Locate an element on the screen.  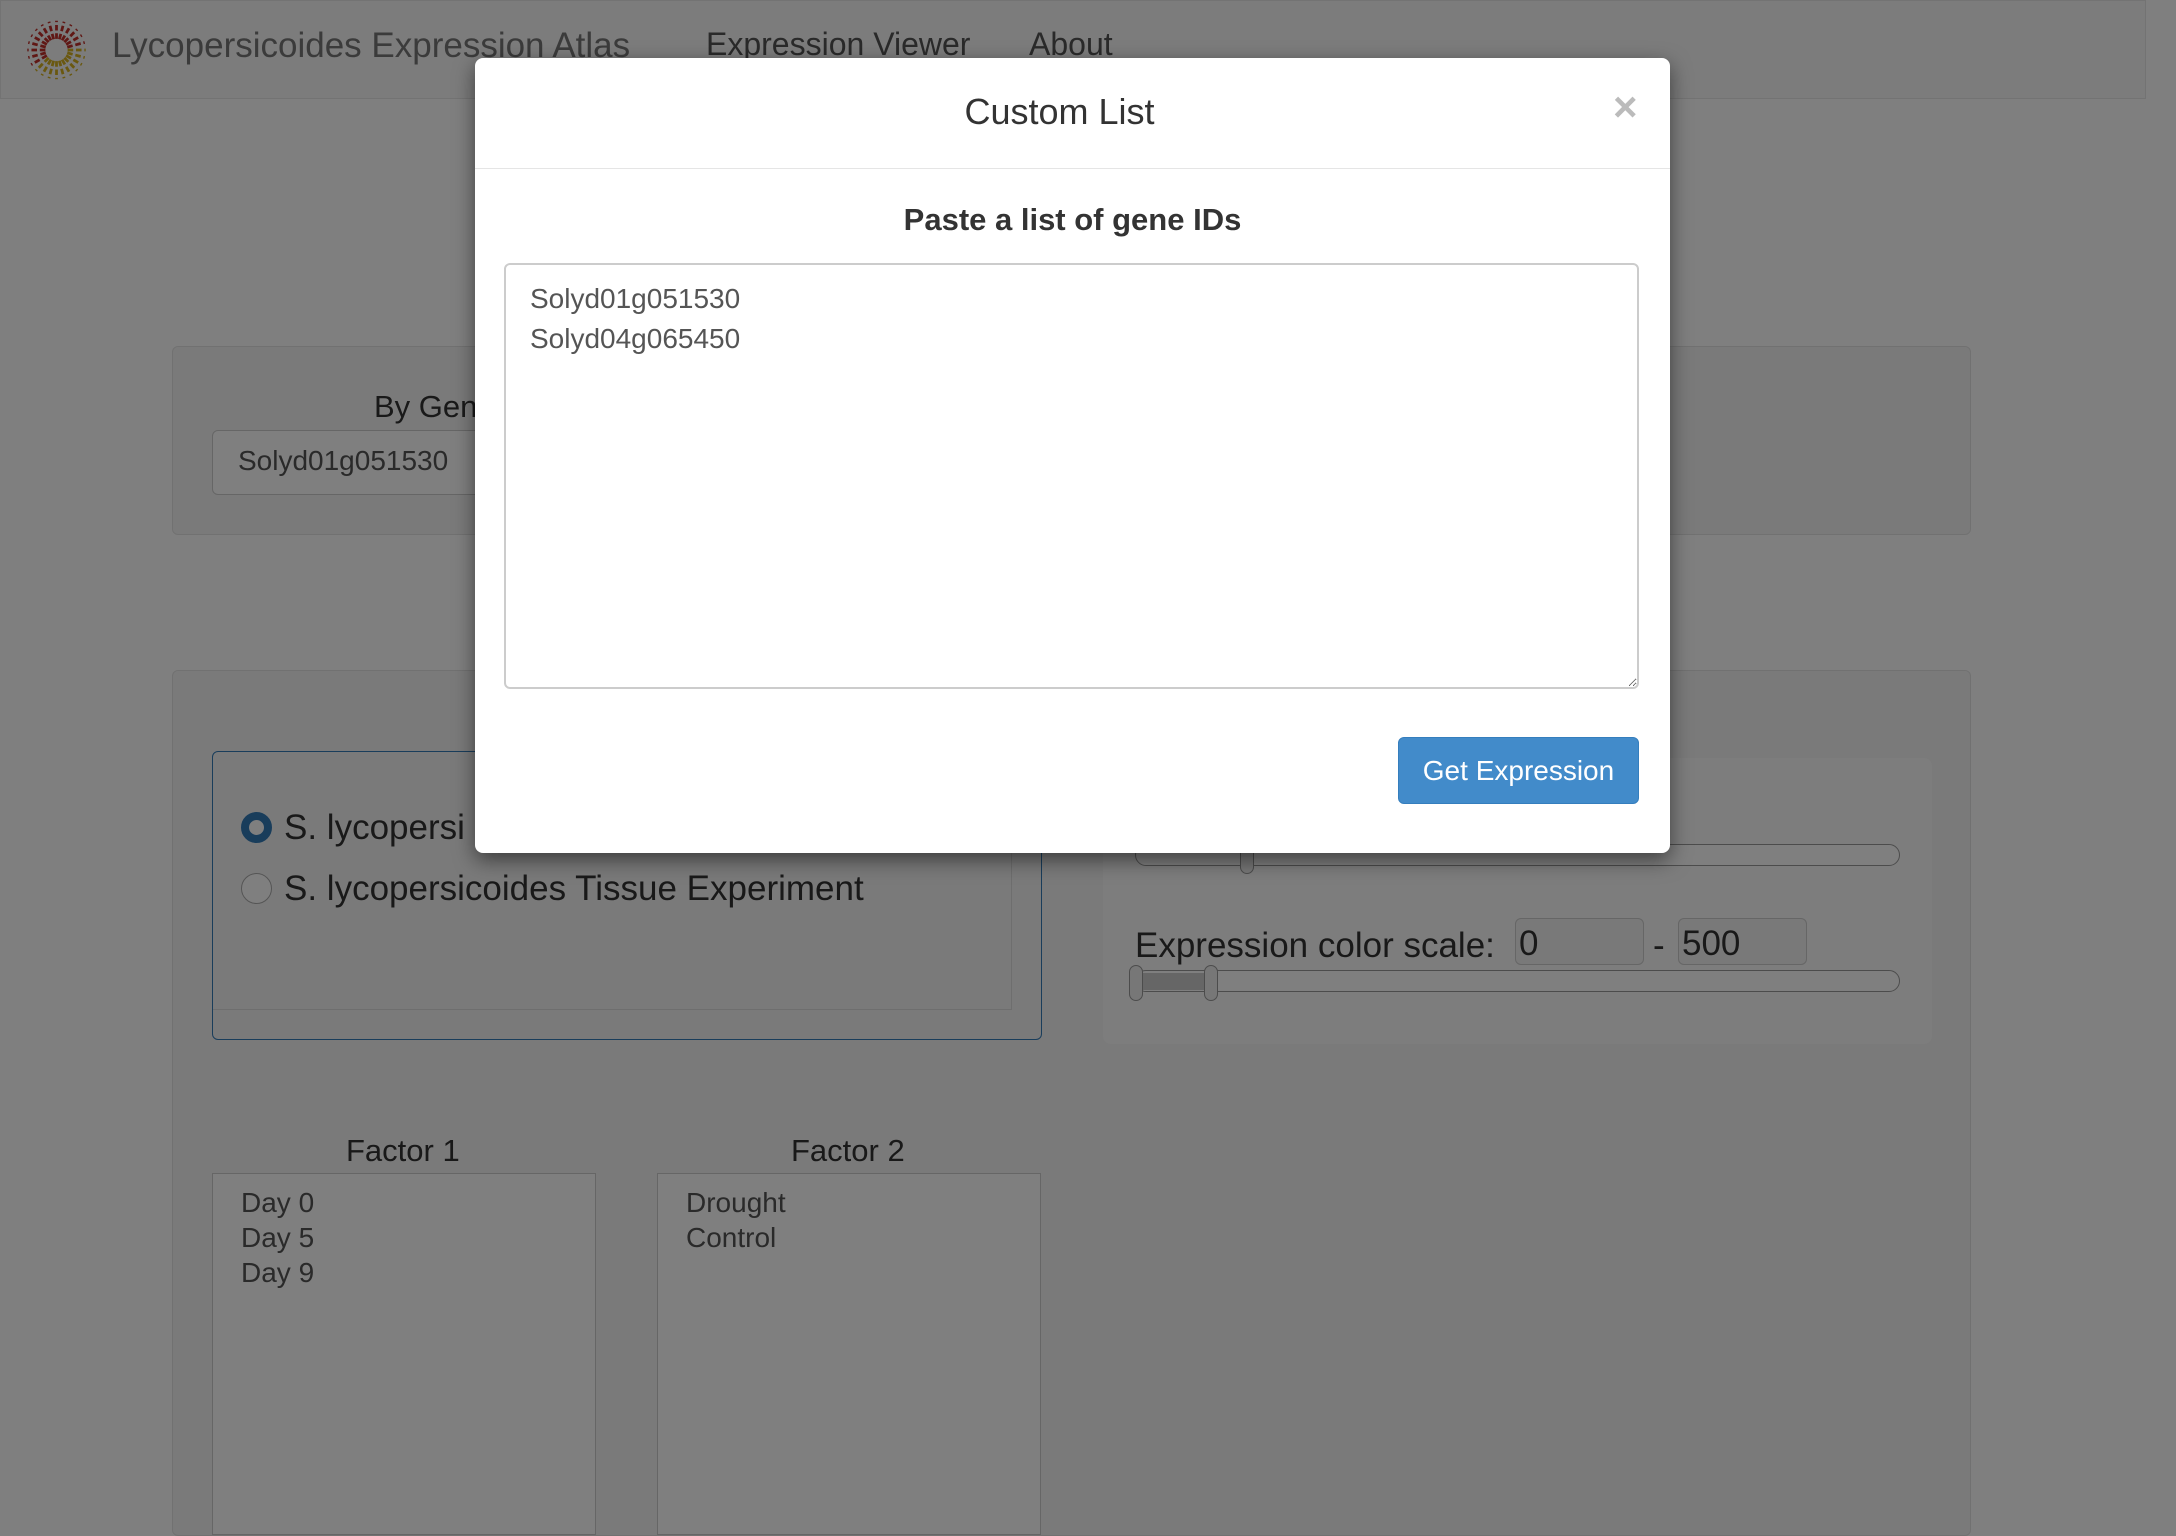
modal-subtitle: Paste a list of gene IDs is located at coordinates (1072, 219).